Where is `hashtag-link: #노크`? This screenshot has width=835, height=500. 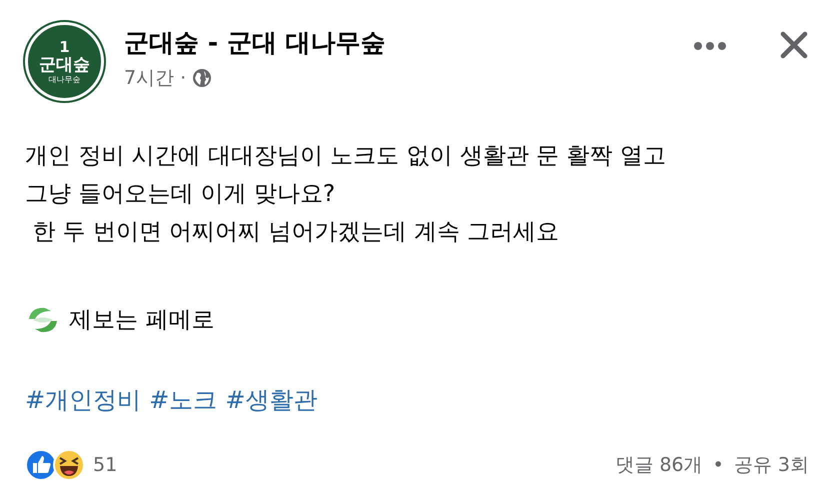
hashtag-link: #노크 is located at coordinates (183, 400).